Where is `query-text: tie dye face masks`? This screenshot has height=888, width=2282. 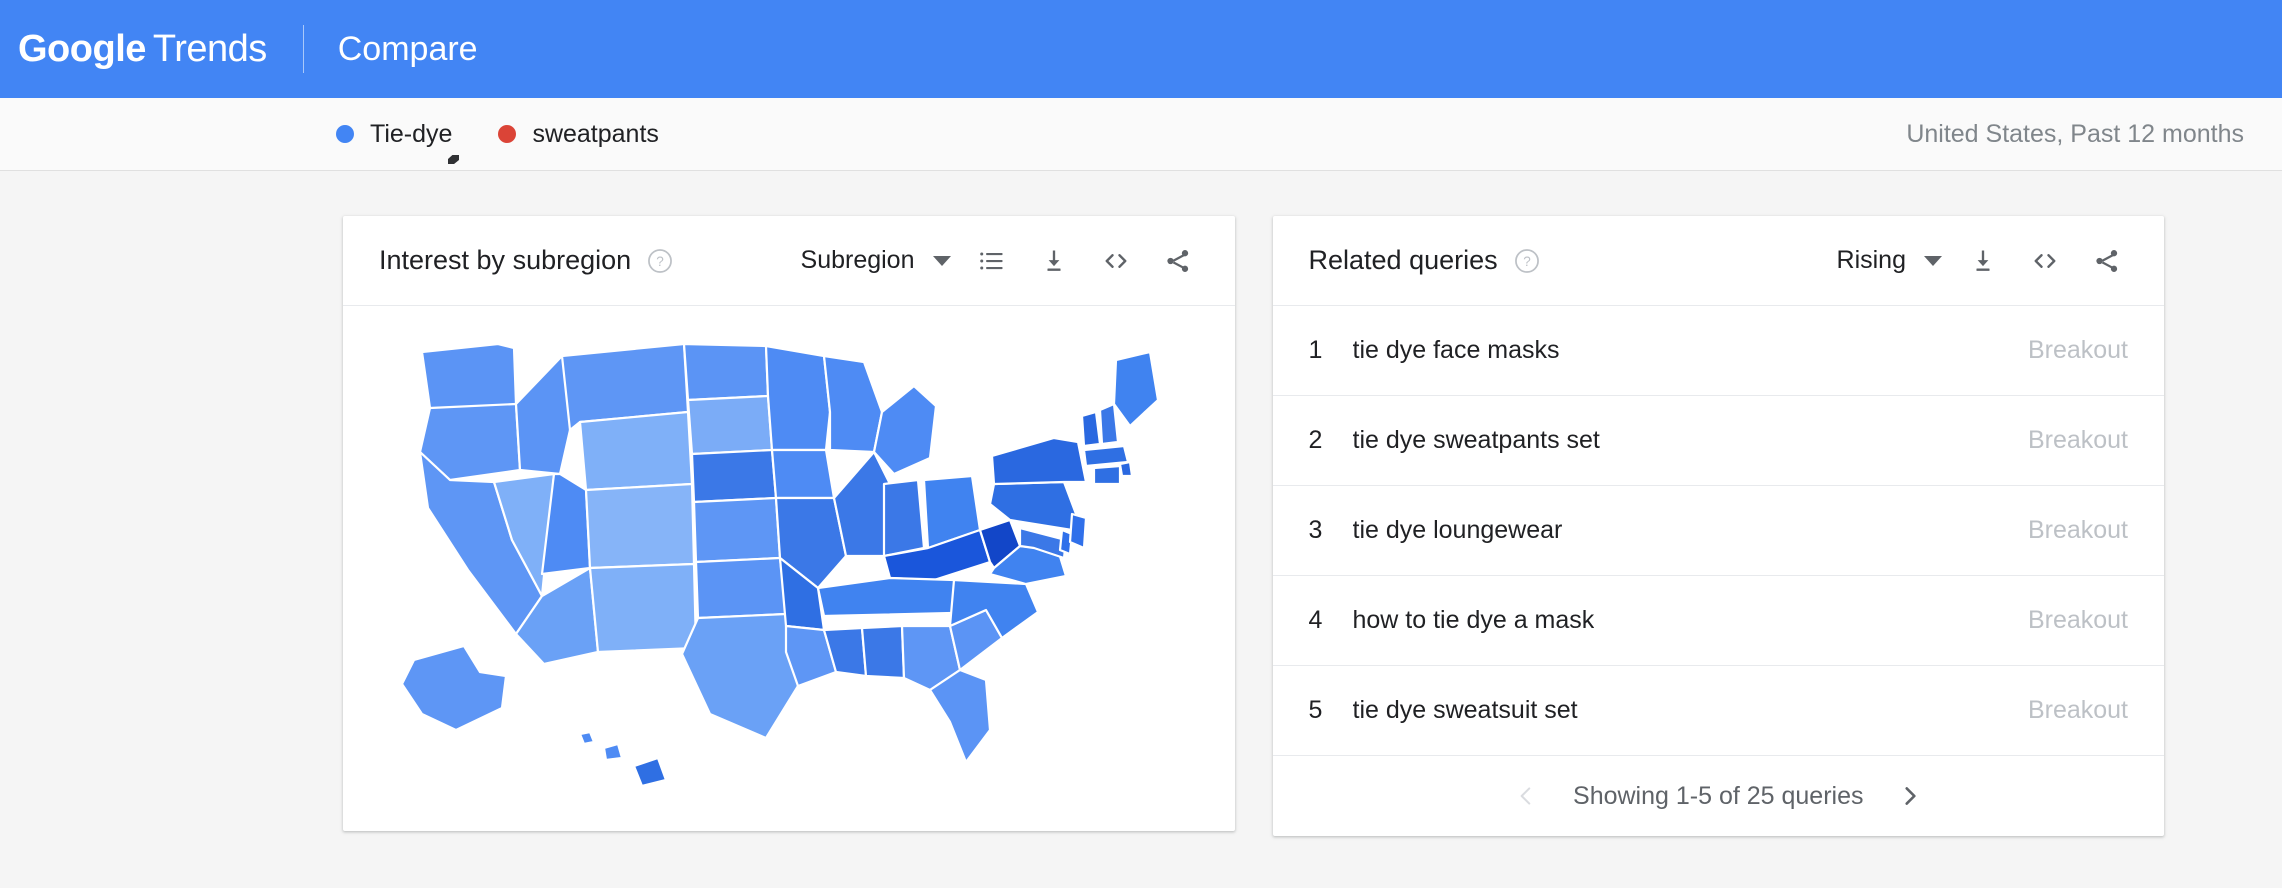 query-text: tie dye face masks is located at coordinates (1456, 350).